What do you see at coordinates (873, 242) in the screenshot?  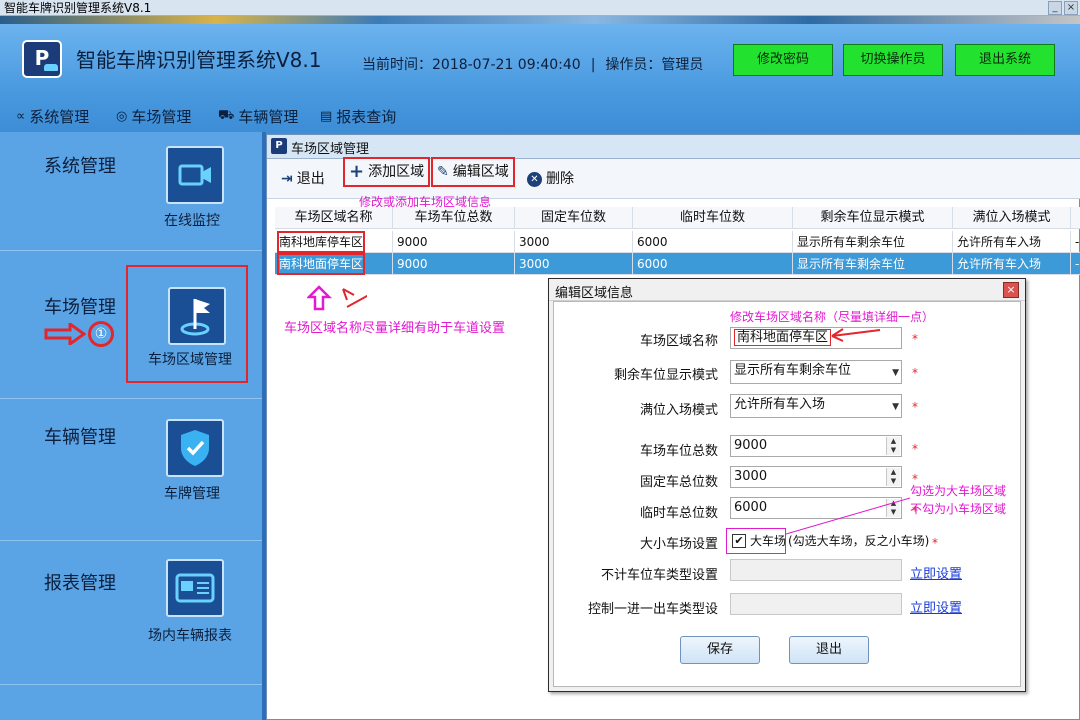 I see `cell-remain-mode: 显示所有车剩余车位` at bounding box center [873, 242].